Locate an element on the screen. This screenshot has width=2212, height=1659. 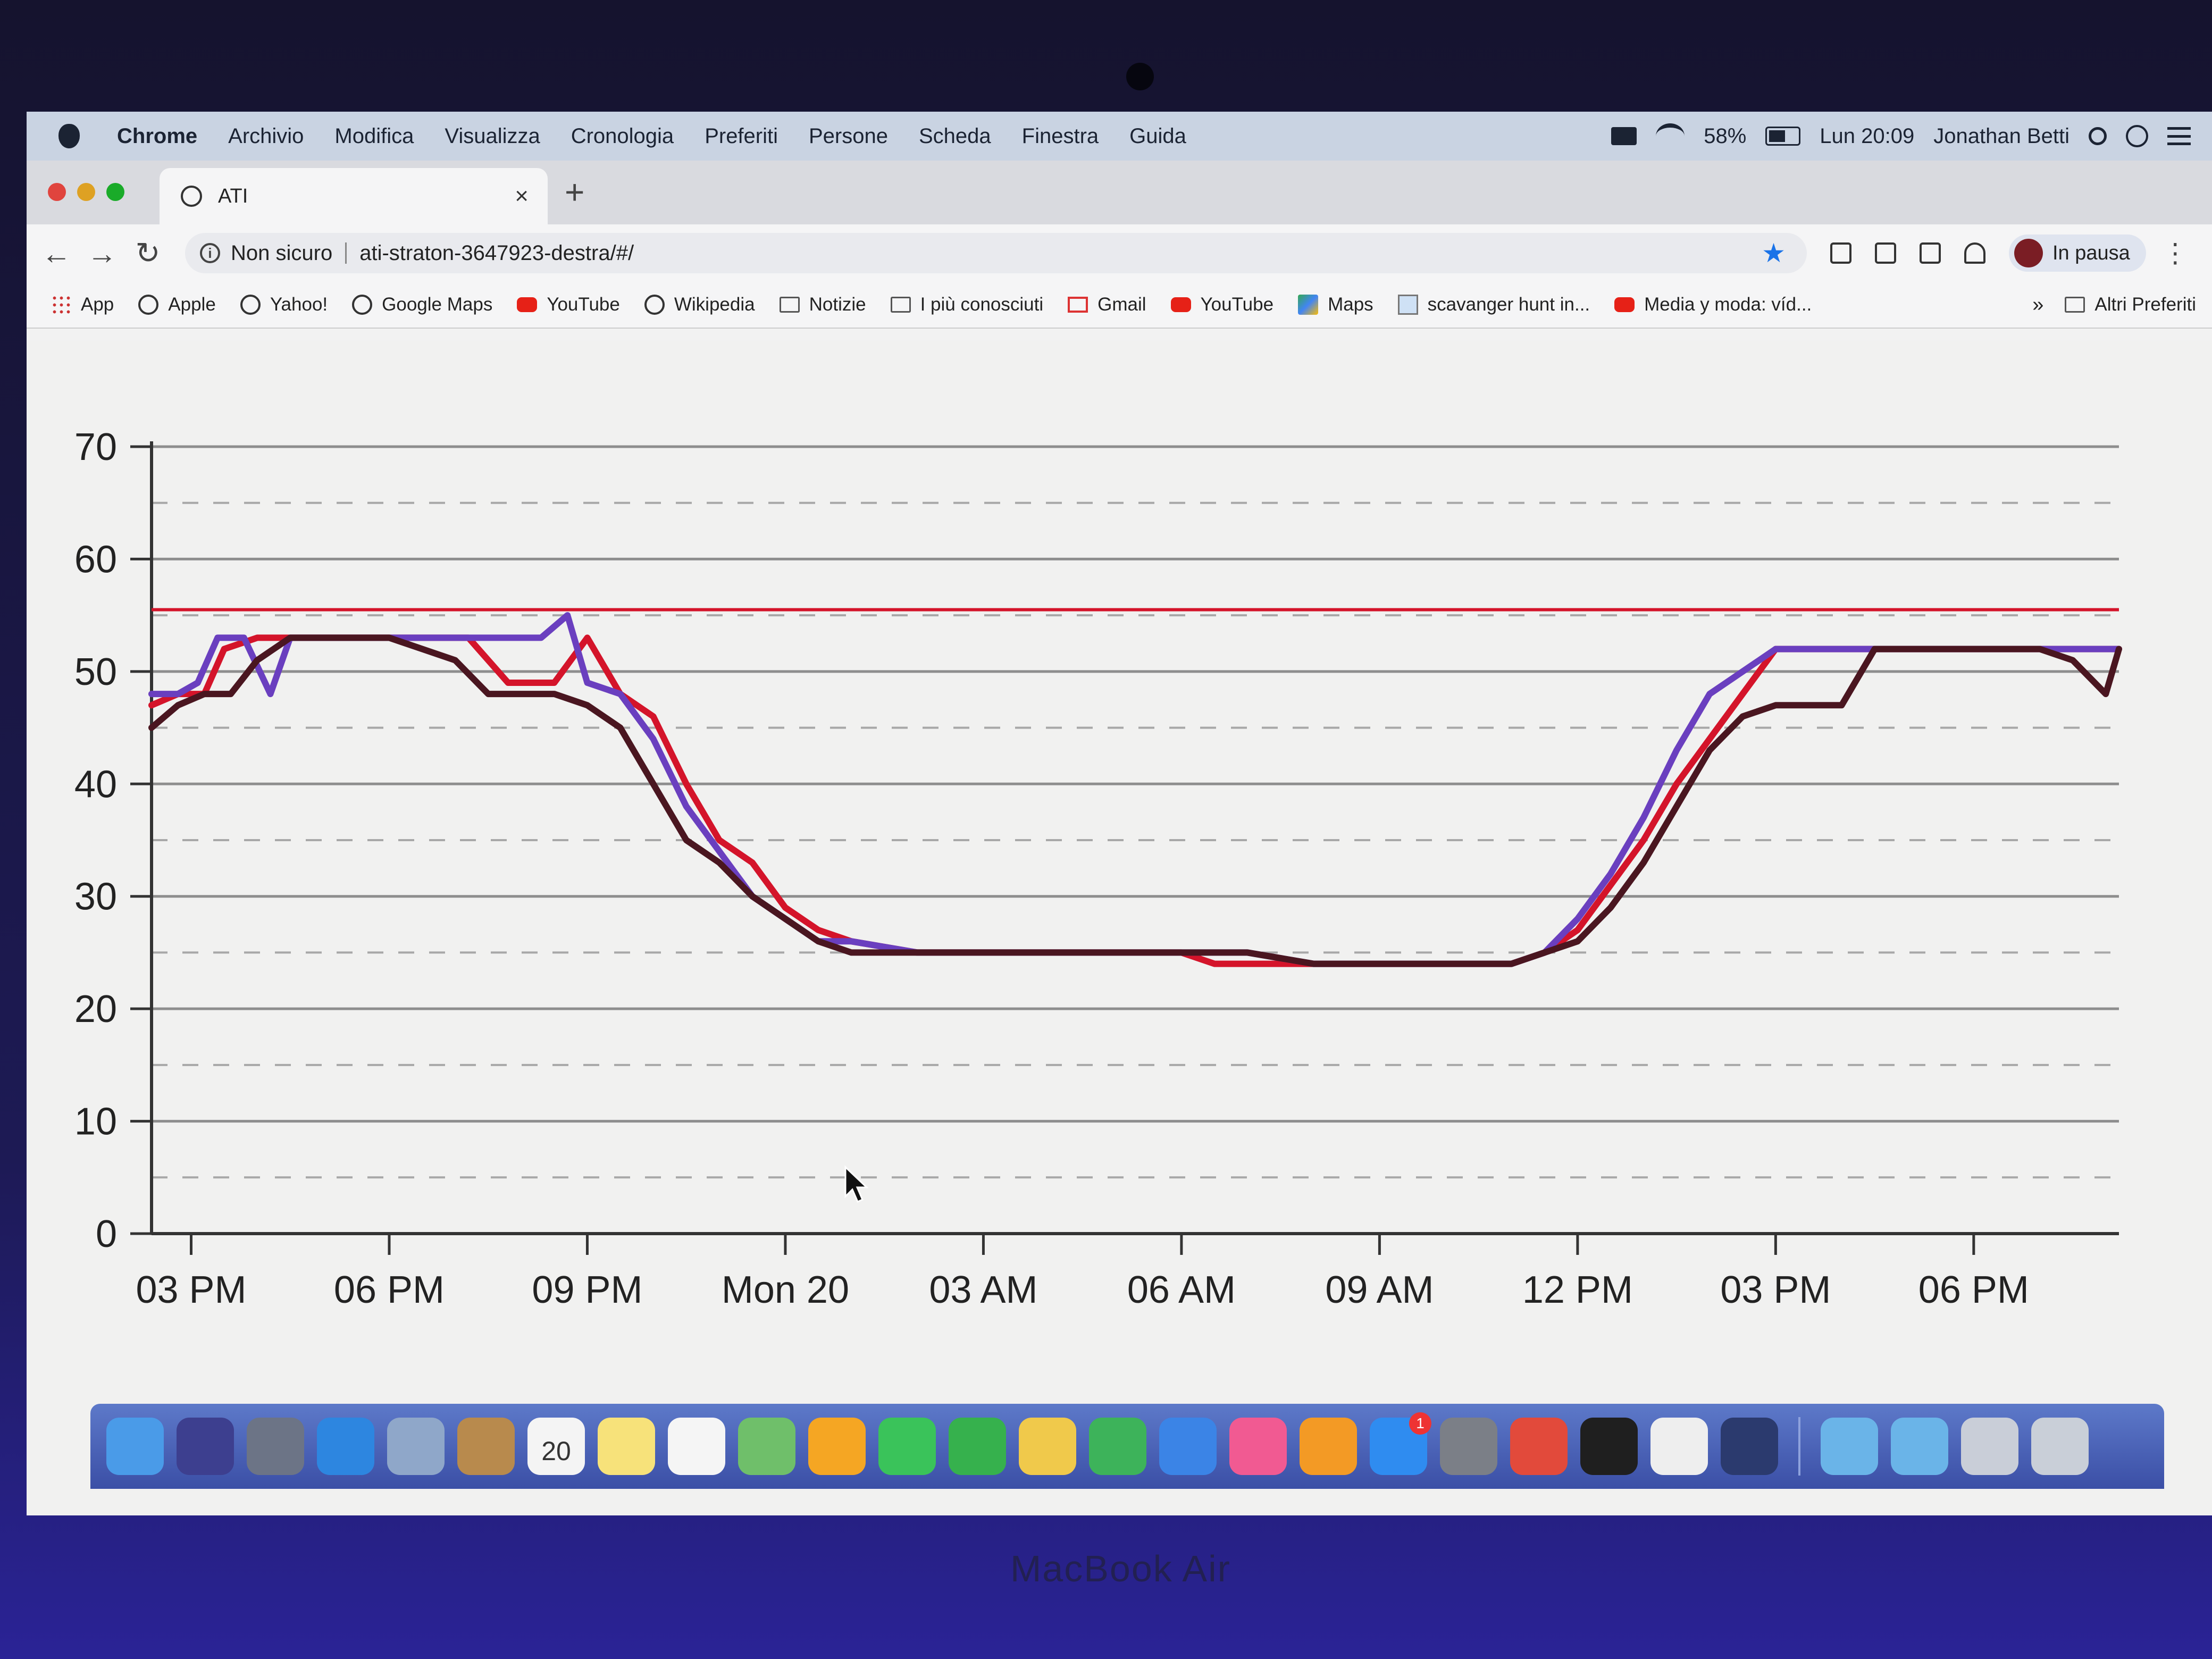
books-icon is located at coordinates (1328, 1446).